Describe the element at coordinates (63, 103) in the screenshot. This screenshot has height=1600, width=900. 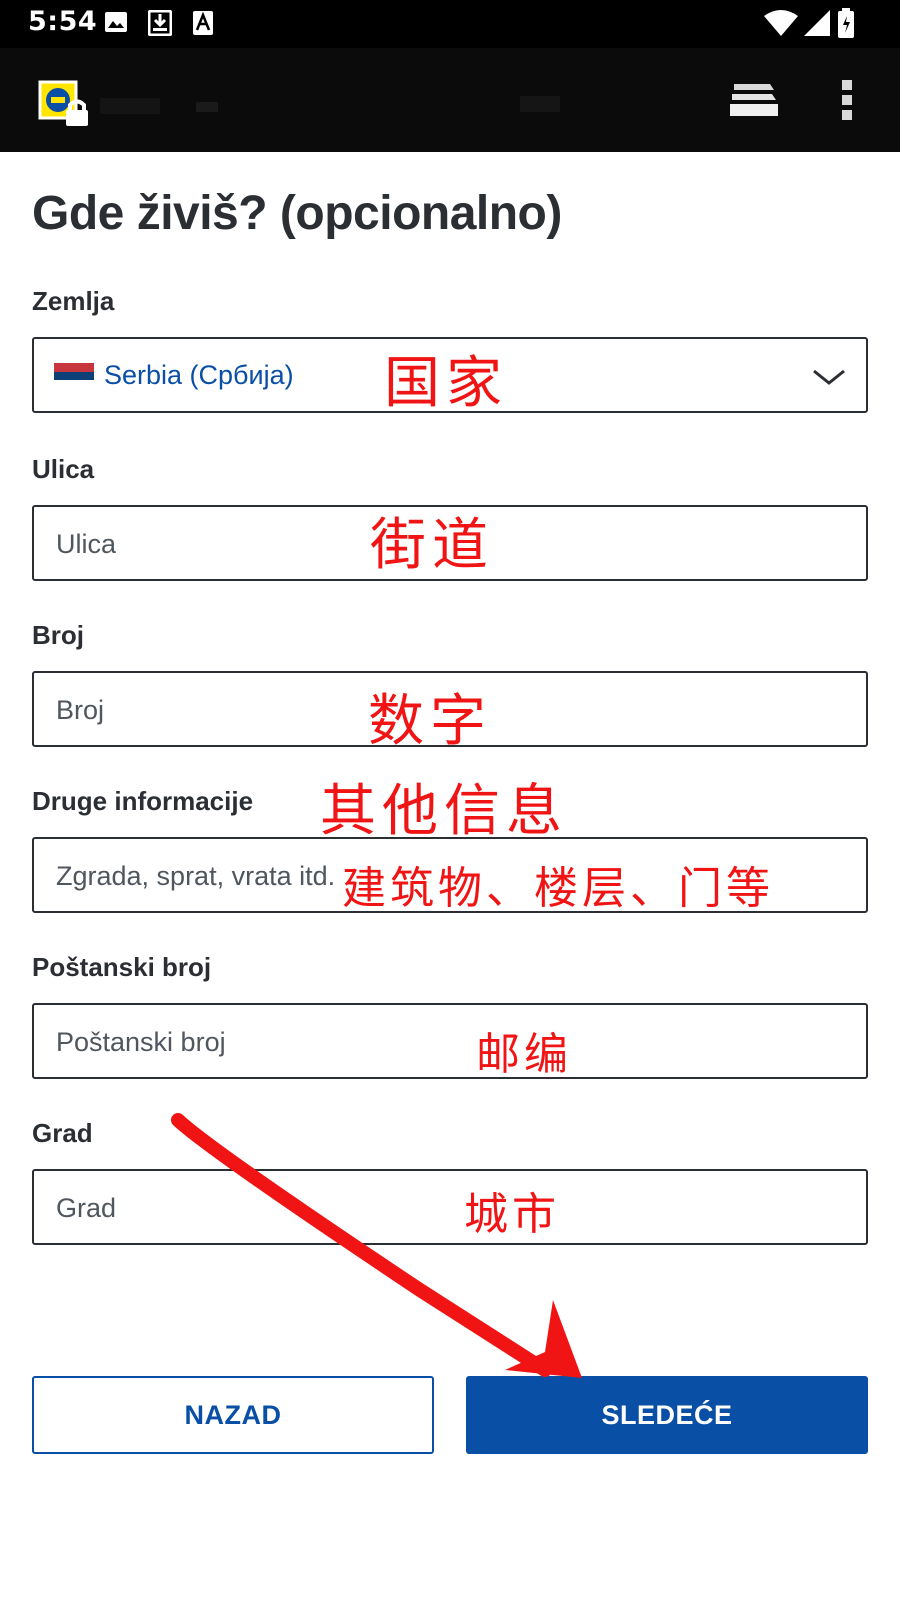
I see `lidl-lock-icon` at that location.